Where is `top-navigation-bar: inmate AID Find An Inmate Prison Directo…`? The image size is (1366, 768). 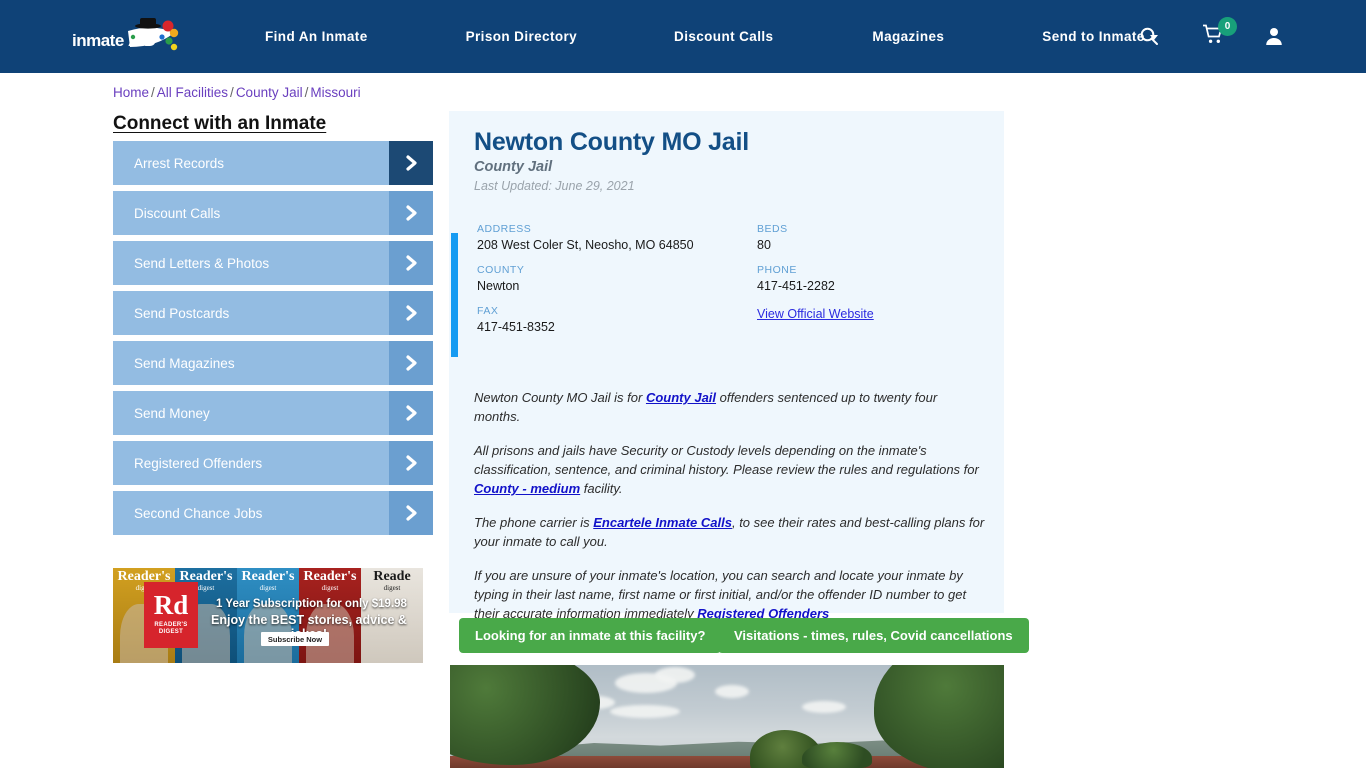
top-navigation-bar: inmate AID Find An Inmate Prison Directo… is located at coordinates (683, 36).